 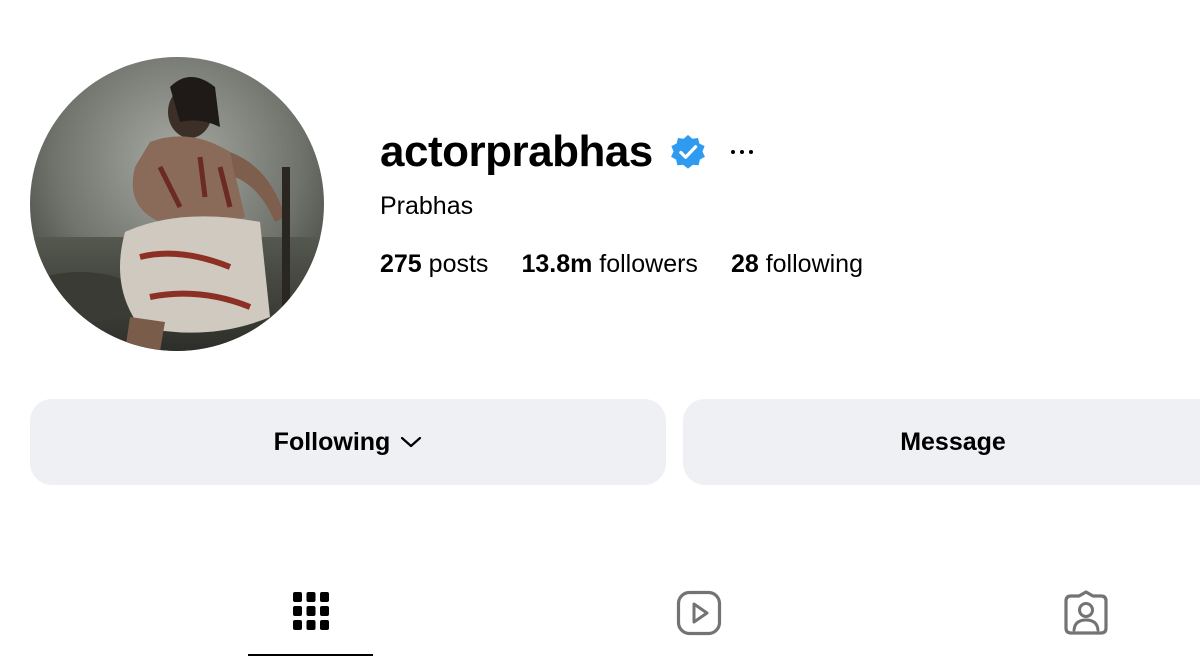 What do you see at coordinates (310, 611) in the screenshot?
I see `grid-icon` at bounding box center [310, 611].